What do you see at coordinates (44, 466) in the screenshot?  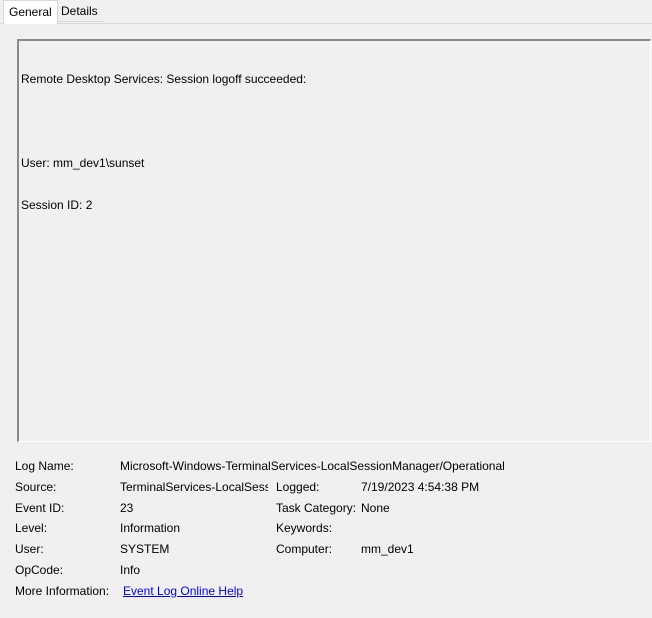 I see `log-name-label: Log Name:` at bounding box center [44, 466].